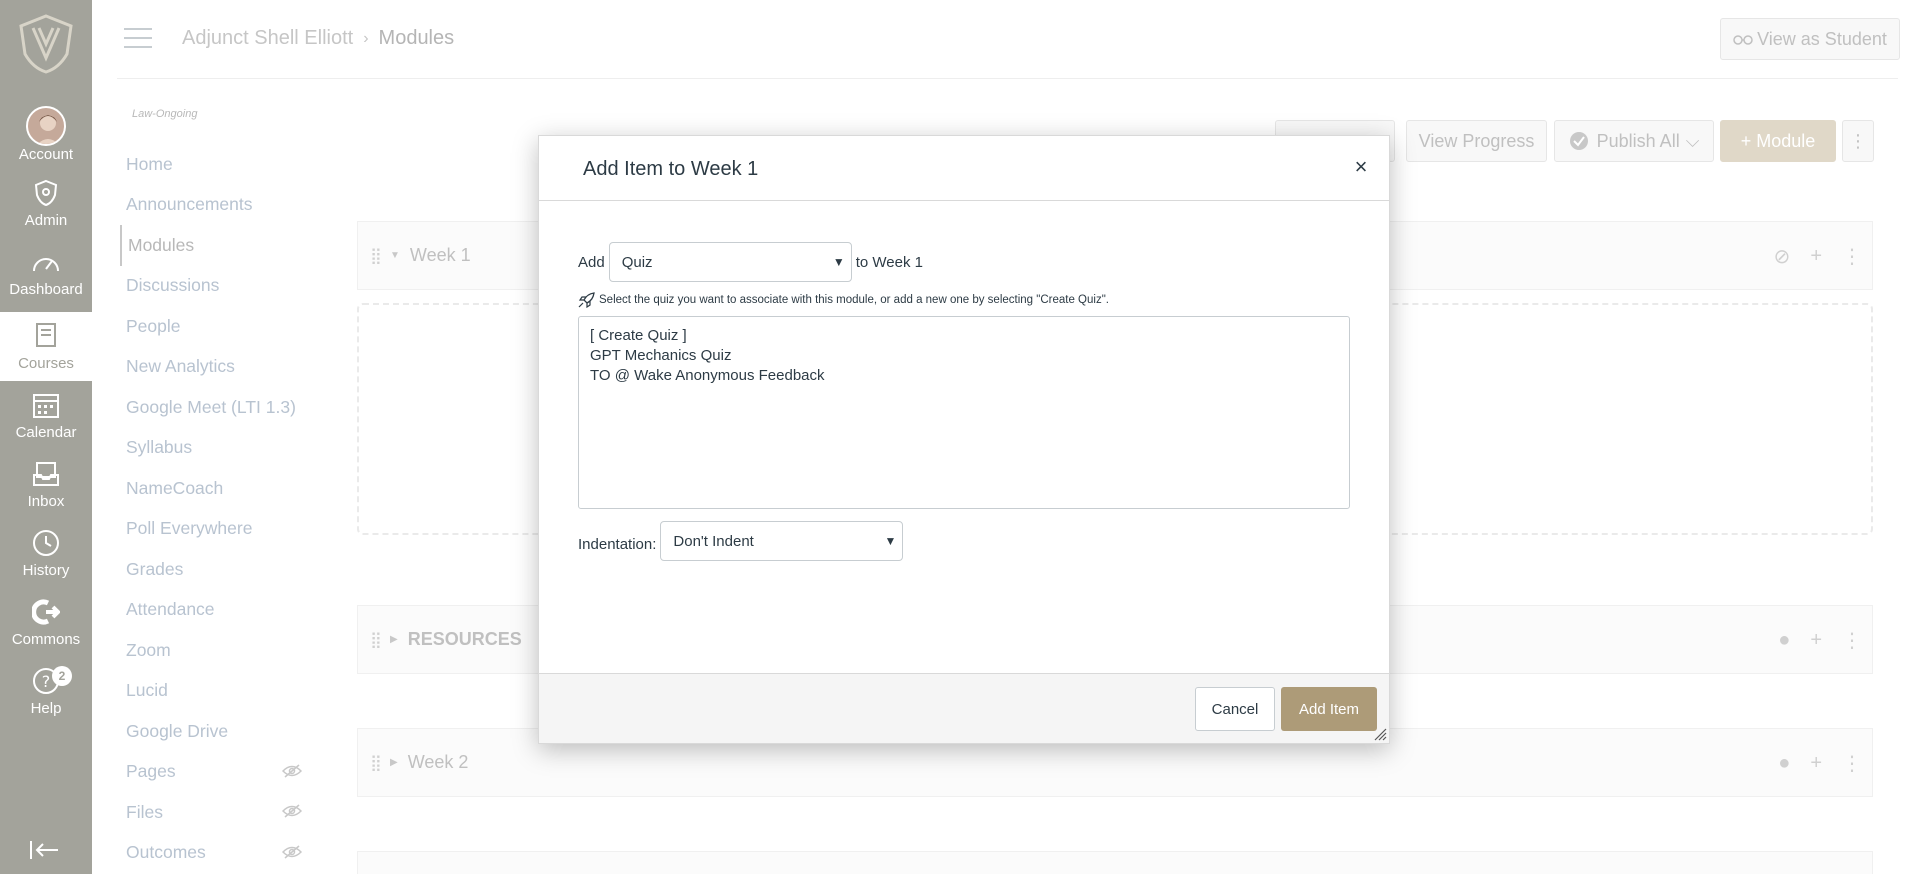 The width and height of the screenshot is (1920, 874). Describe the element at coordinates (1634, 141) in the screenshot. I see `publish-all-button: Publish All ⌵` at that location.